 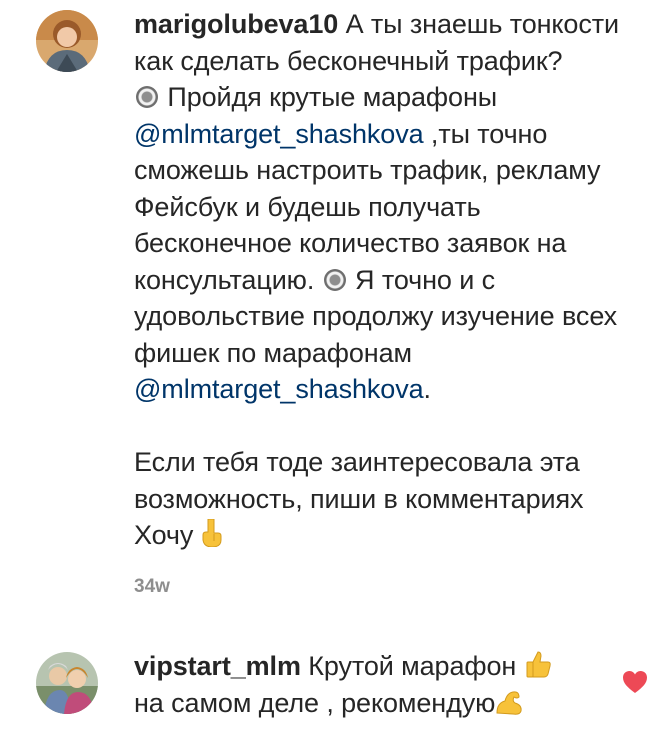 I want to click on comment-username: marigolubeva10, so click(x=236, y=24).